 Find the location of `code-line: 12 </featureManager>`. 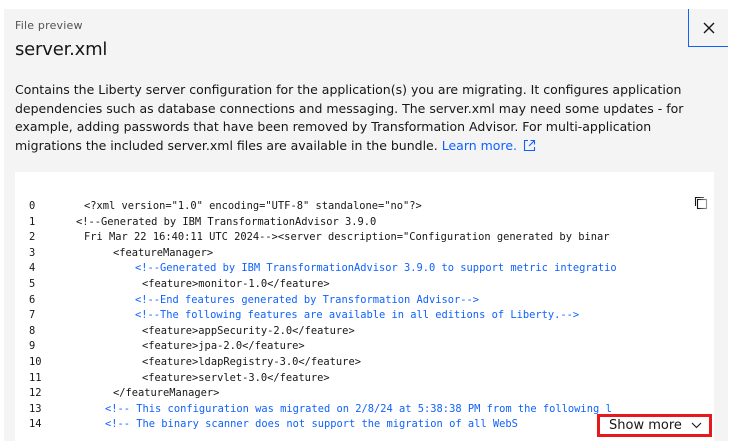

code-line: 12 </featureManager> is located at coordinates (364, 394).